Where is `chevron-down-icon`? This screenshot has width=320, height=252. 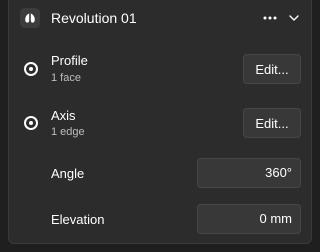
chevron-down-icon is located at coordinates (294, 18).